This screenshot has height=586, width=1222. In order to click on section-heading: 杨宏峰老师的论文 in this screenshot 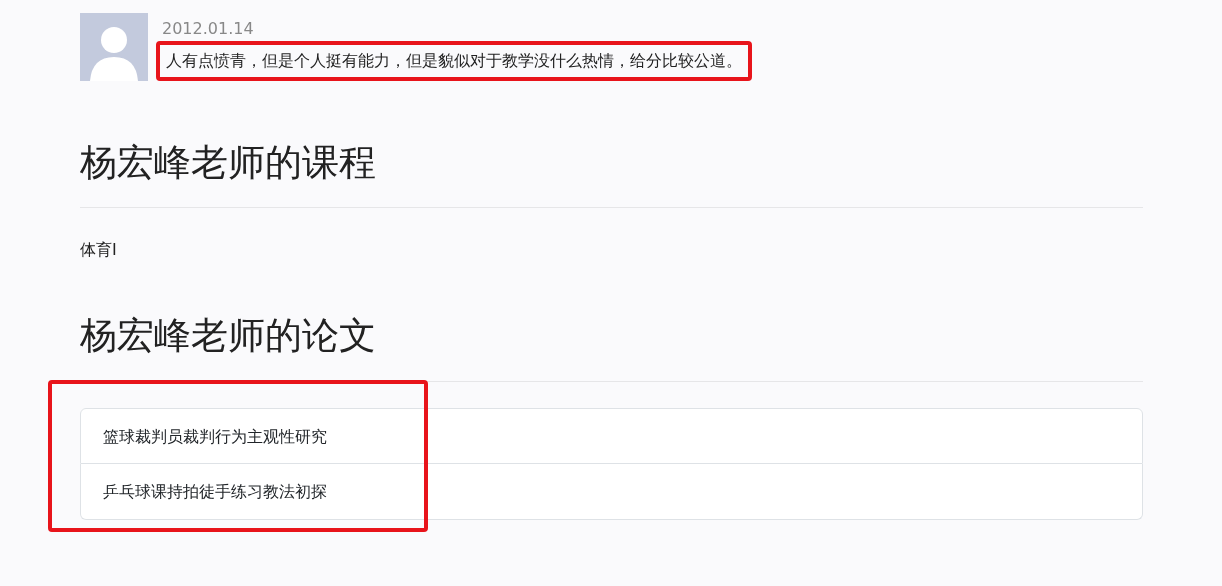, I will do `click(228, 336)`.